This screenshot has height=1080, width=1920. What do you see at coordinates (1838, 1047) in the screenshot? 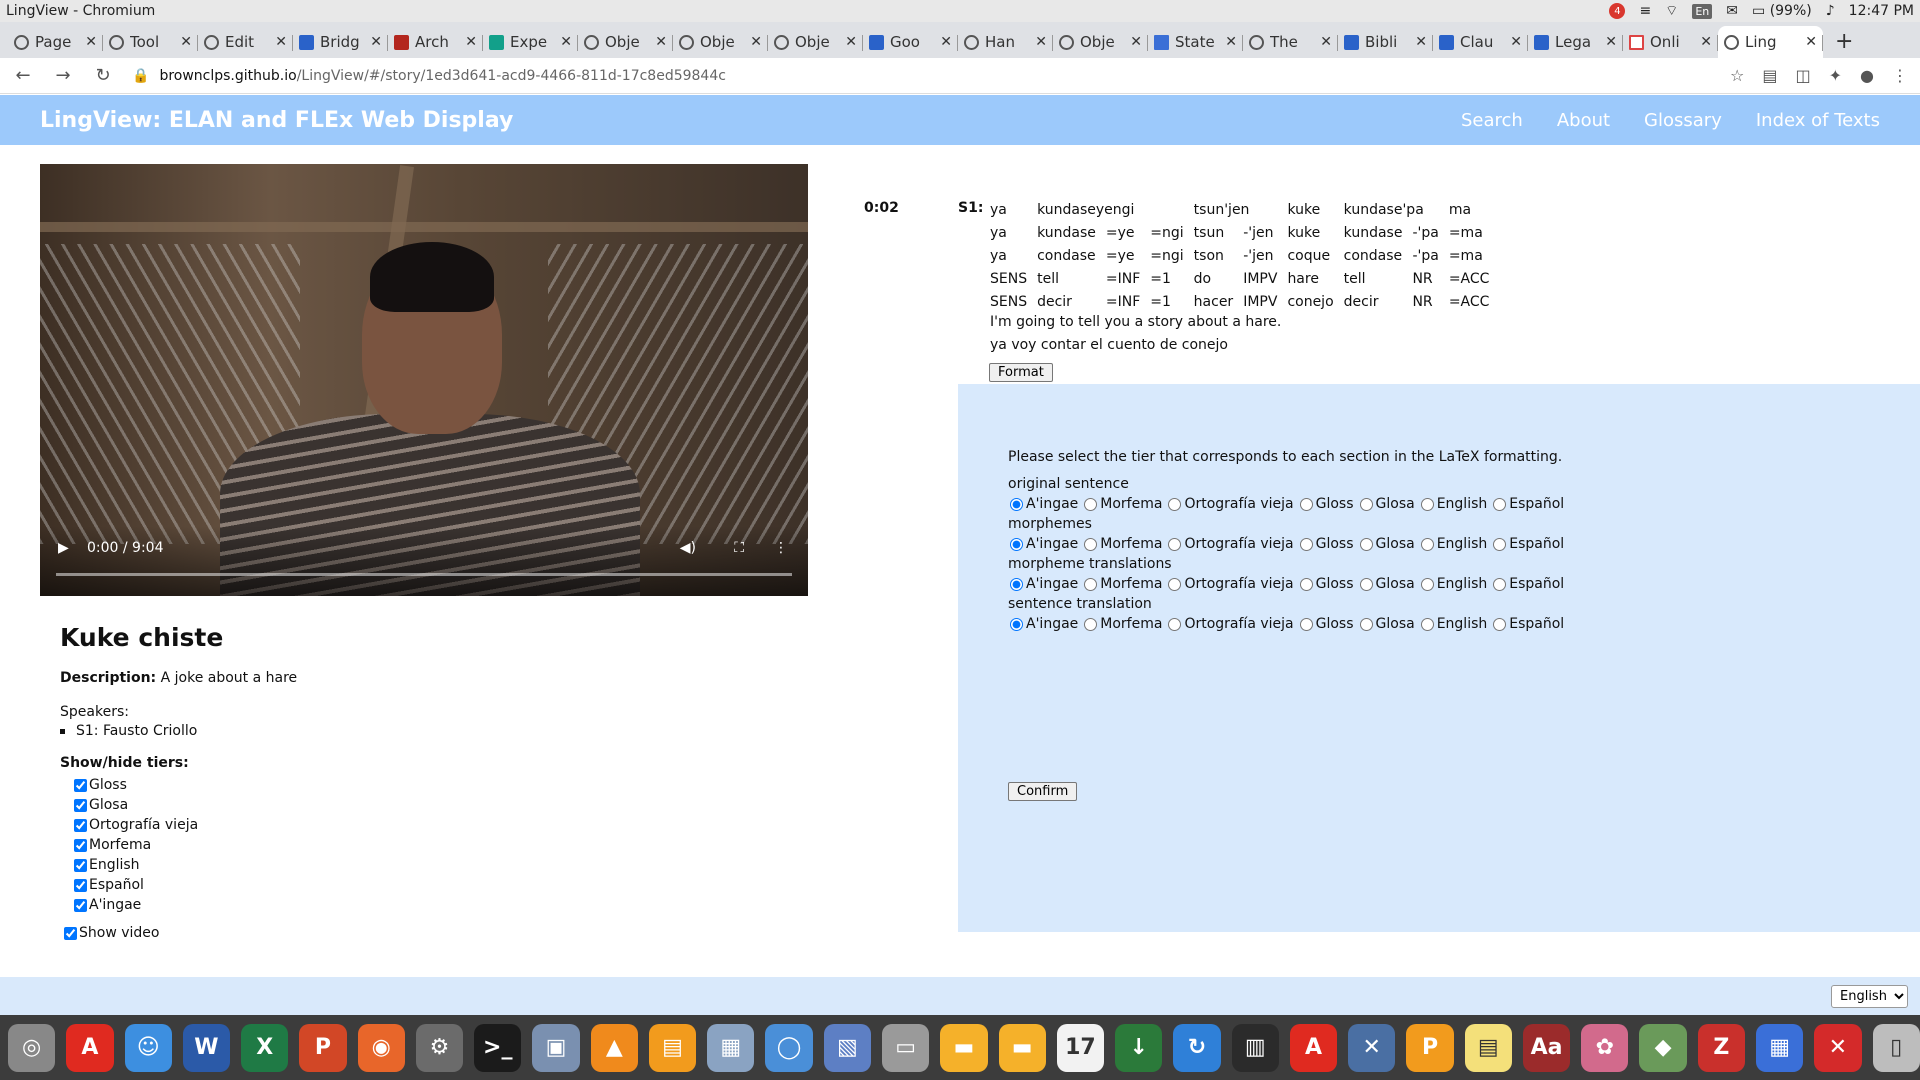
I see `tools-icon: ✕` at bounding box center [1838, 1047].